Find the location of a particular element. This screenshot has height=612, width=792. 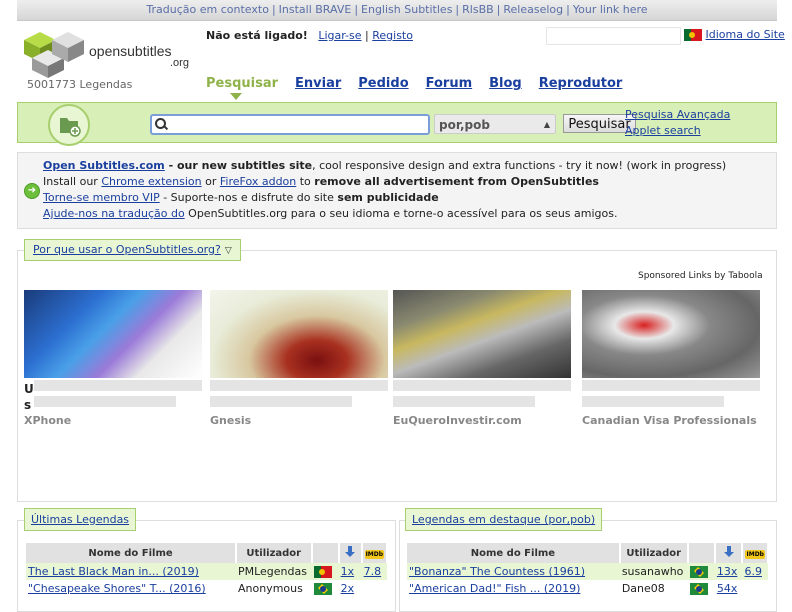

uploader: Dane08 is located at coordinates (643, 588).